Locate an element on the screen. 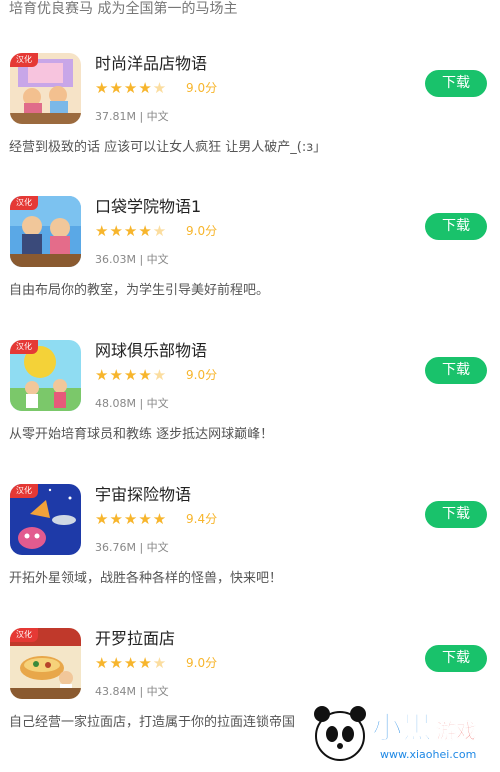 This screenshot has height=772, width=500. ramen-game-icon: 汉化 is located at coordinates (45, 663).